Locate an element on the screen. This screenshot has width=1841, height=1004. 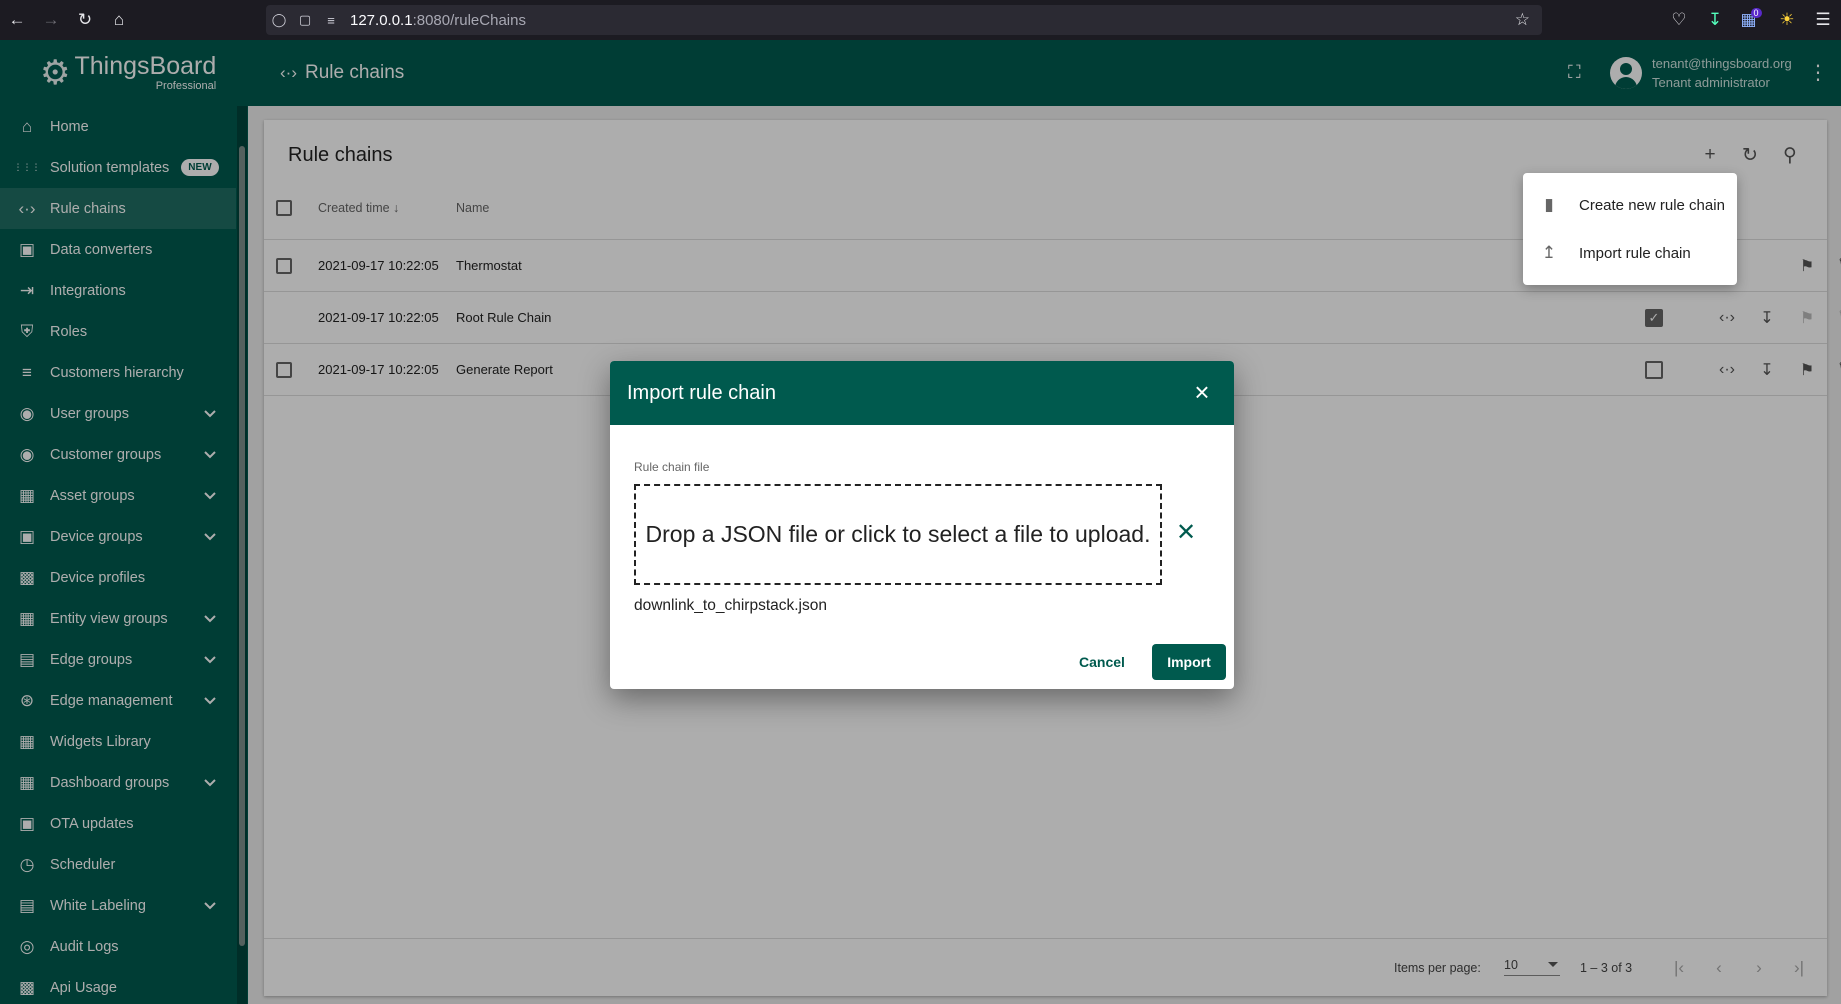
menu-hamburger-icon: ☰ is located at coordinates (1823, 20).